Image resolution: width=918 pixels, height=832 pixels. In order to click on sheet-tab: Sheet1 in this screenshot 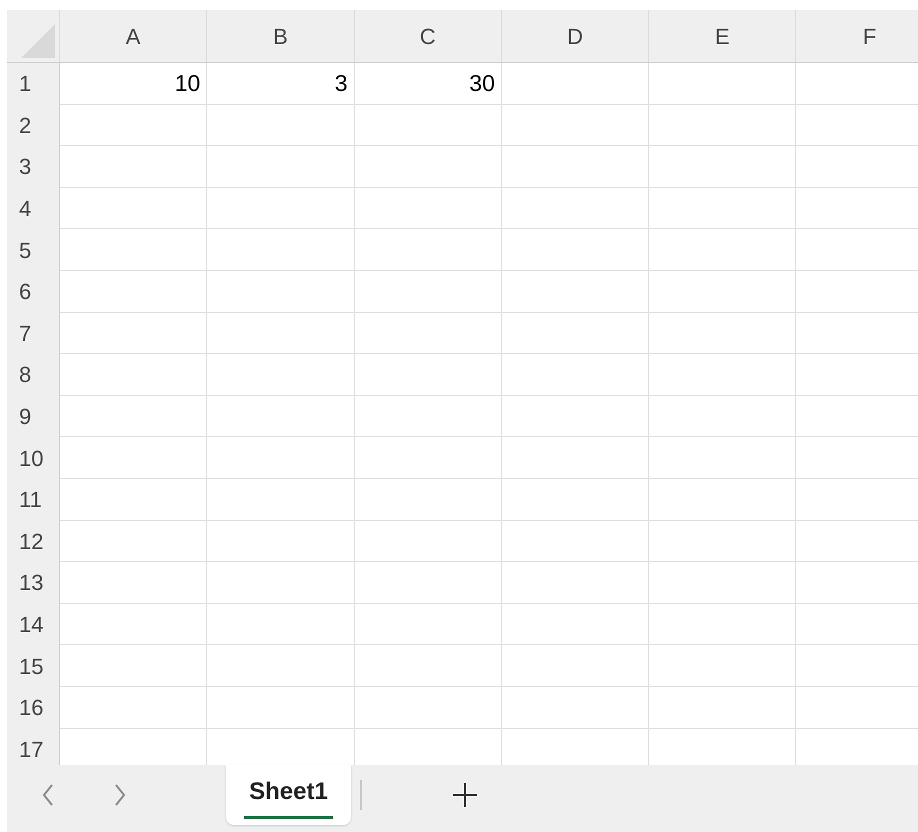, I will do `click(288, 795)`.